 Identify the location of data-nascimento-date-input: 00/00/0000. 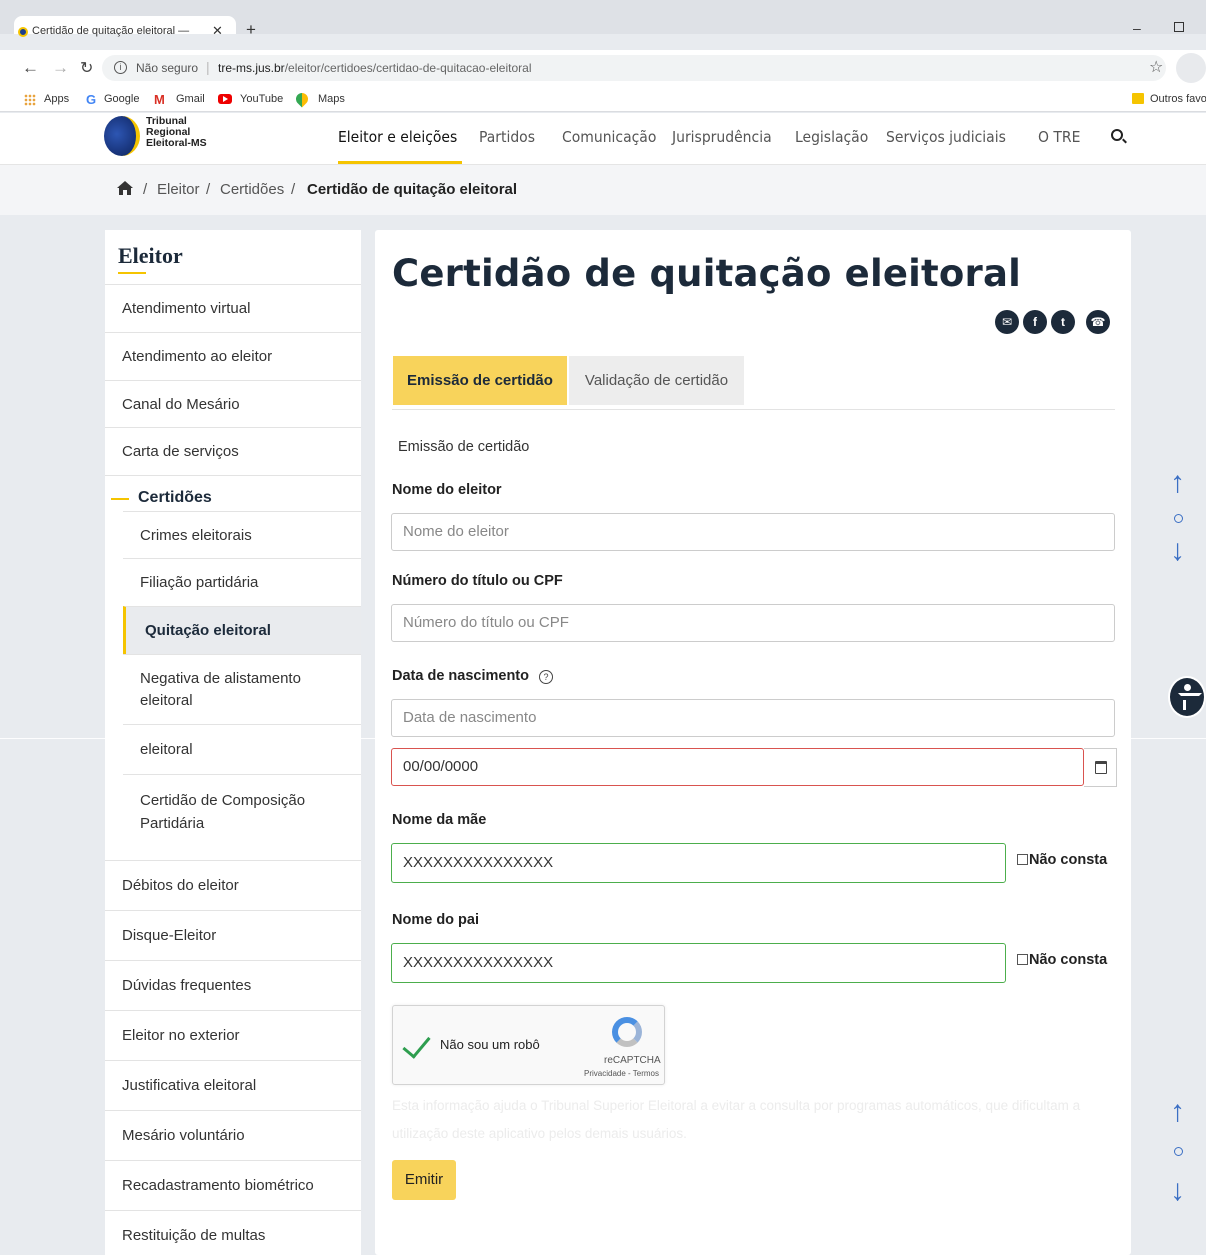
(737, 767).